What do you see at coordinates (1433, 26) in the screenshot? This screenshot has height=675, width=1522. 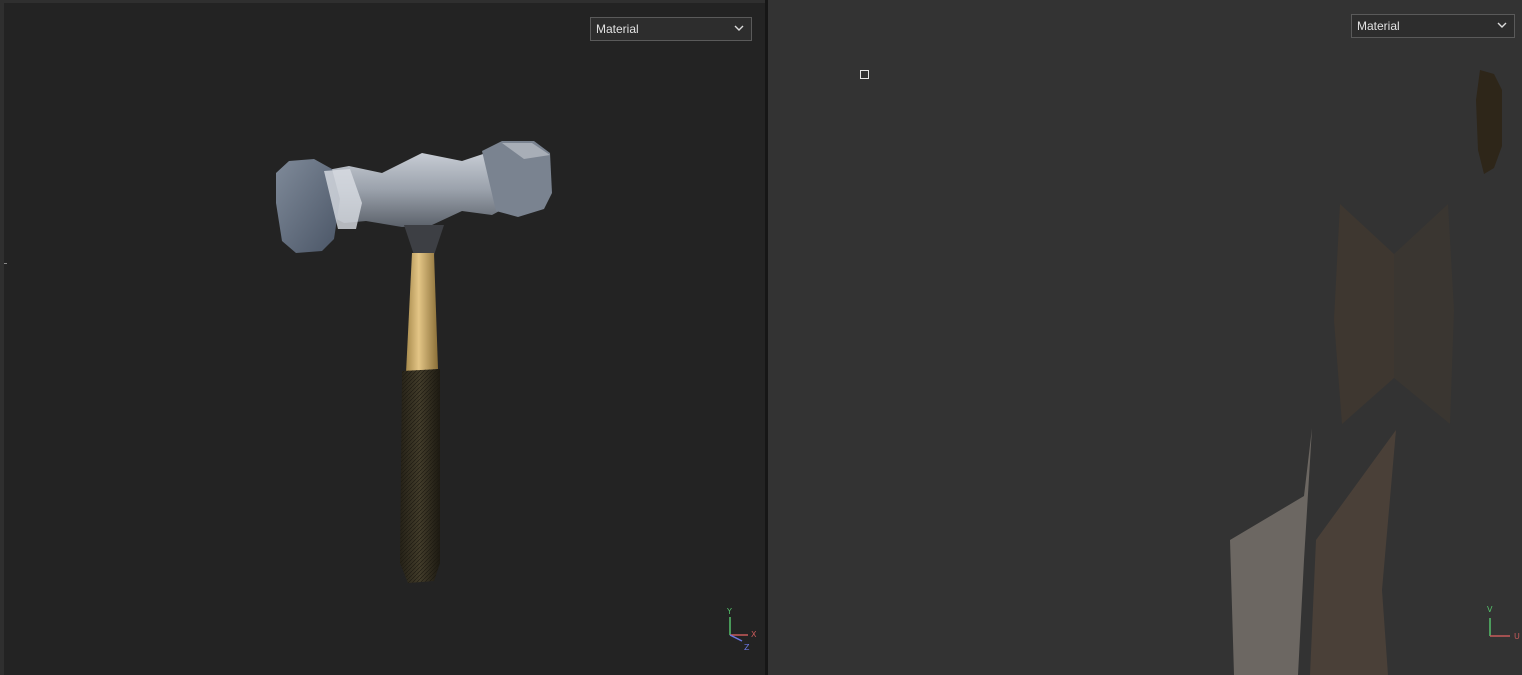 I see `uv-shading-mode-dropdown: Material` at bounding box center [1433, 26].